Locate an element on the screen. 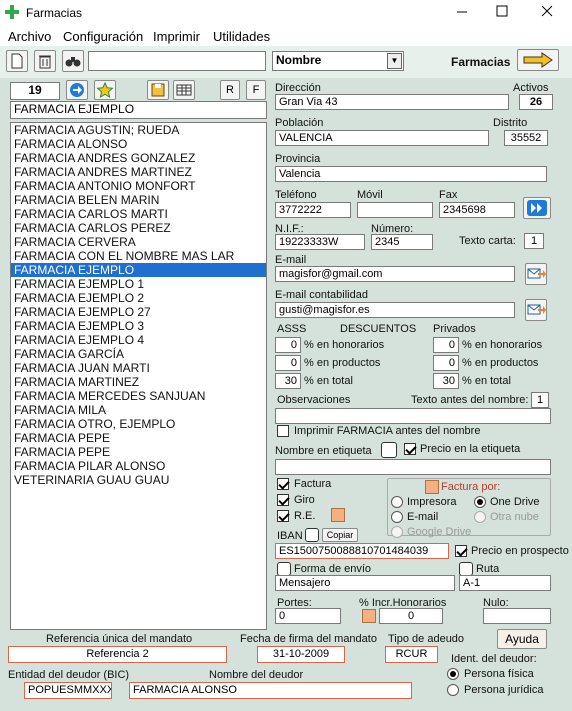  observaciones-field is located at coordinates (413, 416).